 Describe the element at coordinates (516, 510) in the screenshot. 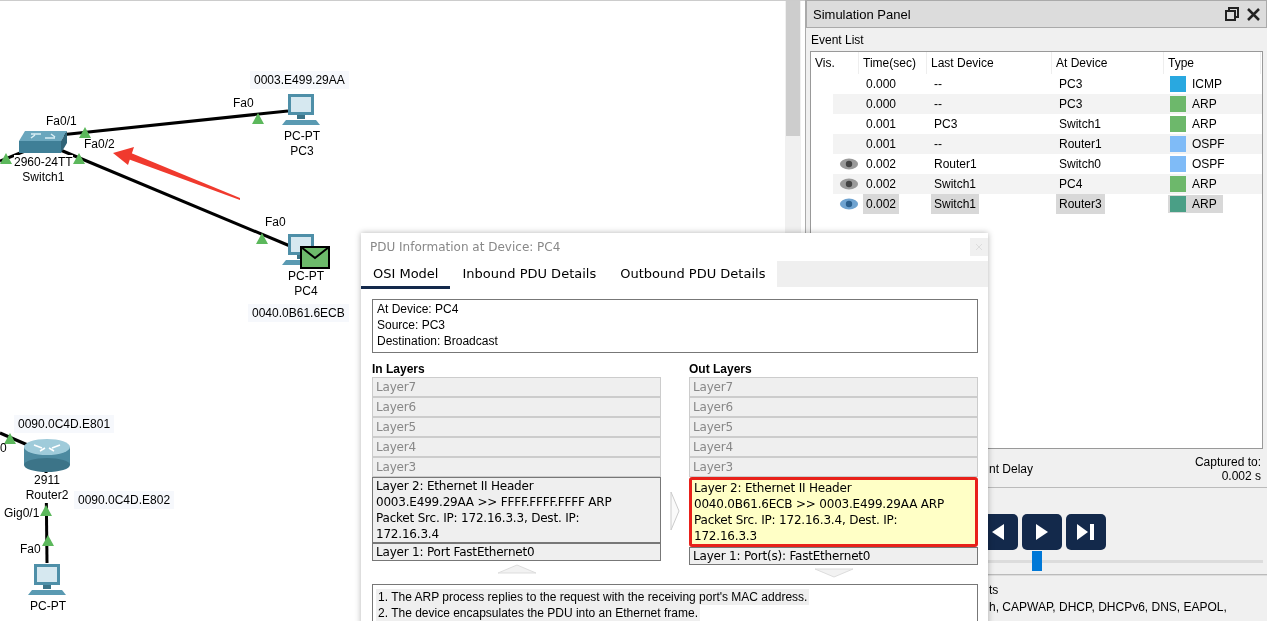

I see `layer-row: Layer 2: Ethernet II Header 0003.E499.29AA >> FFFF.FFFF.FFFF ARP Packet Src. IP: 172.16.3.3, Dest. IP: 172.16.3.4` at that location.